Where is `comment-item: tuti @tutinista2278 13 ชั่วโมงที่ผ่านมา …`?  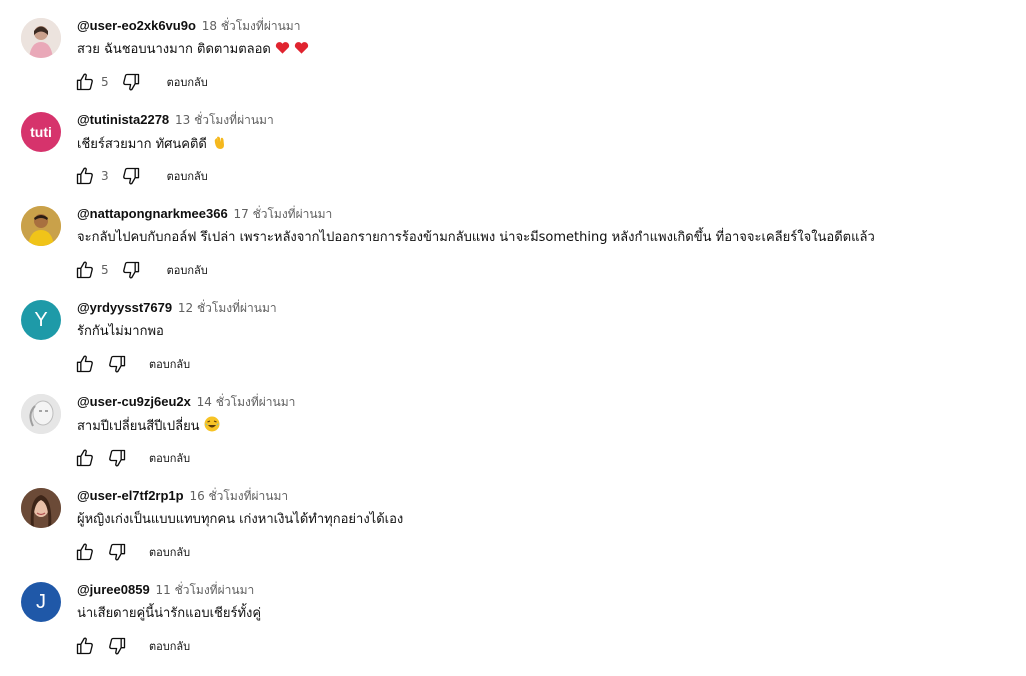
comment-item: tuti @tutinista2278 13 ชั่วโมงที่ผ่านมา … is located at coordinates (513, 159).